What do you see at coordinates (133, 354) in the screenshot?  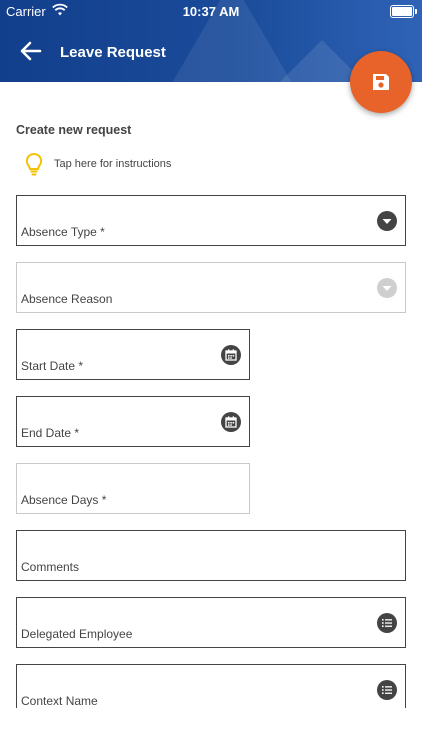 I see `start-date-field: Start Date *` at bounding box center [133, 354].